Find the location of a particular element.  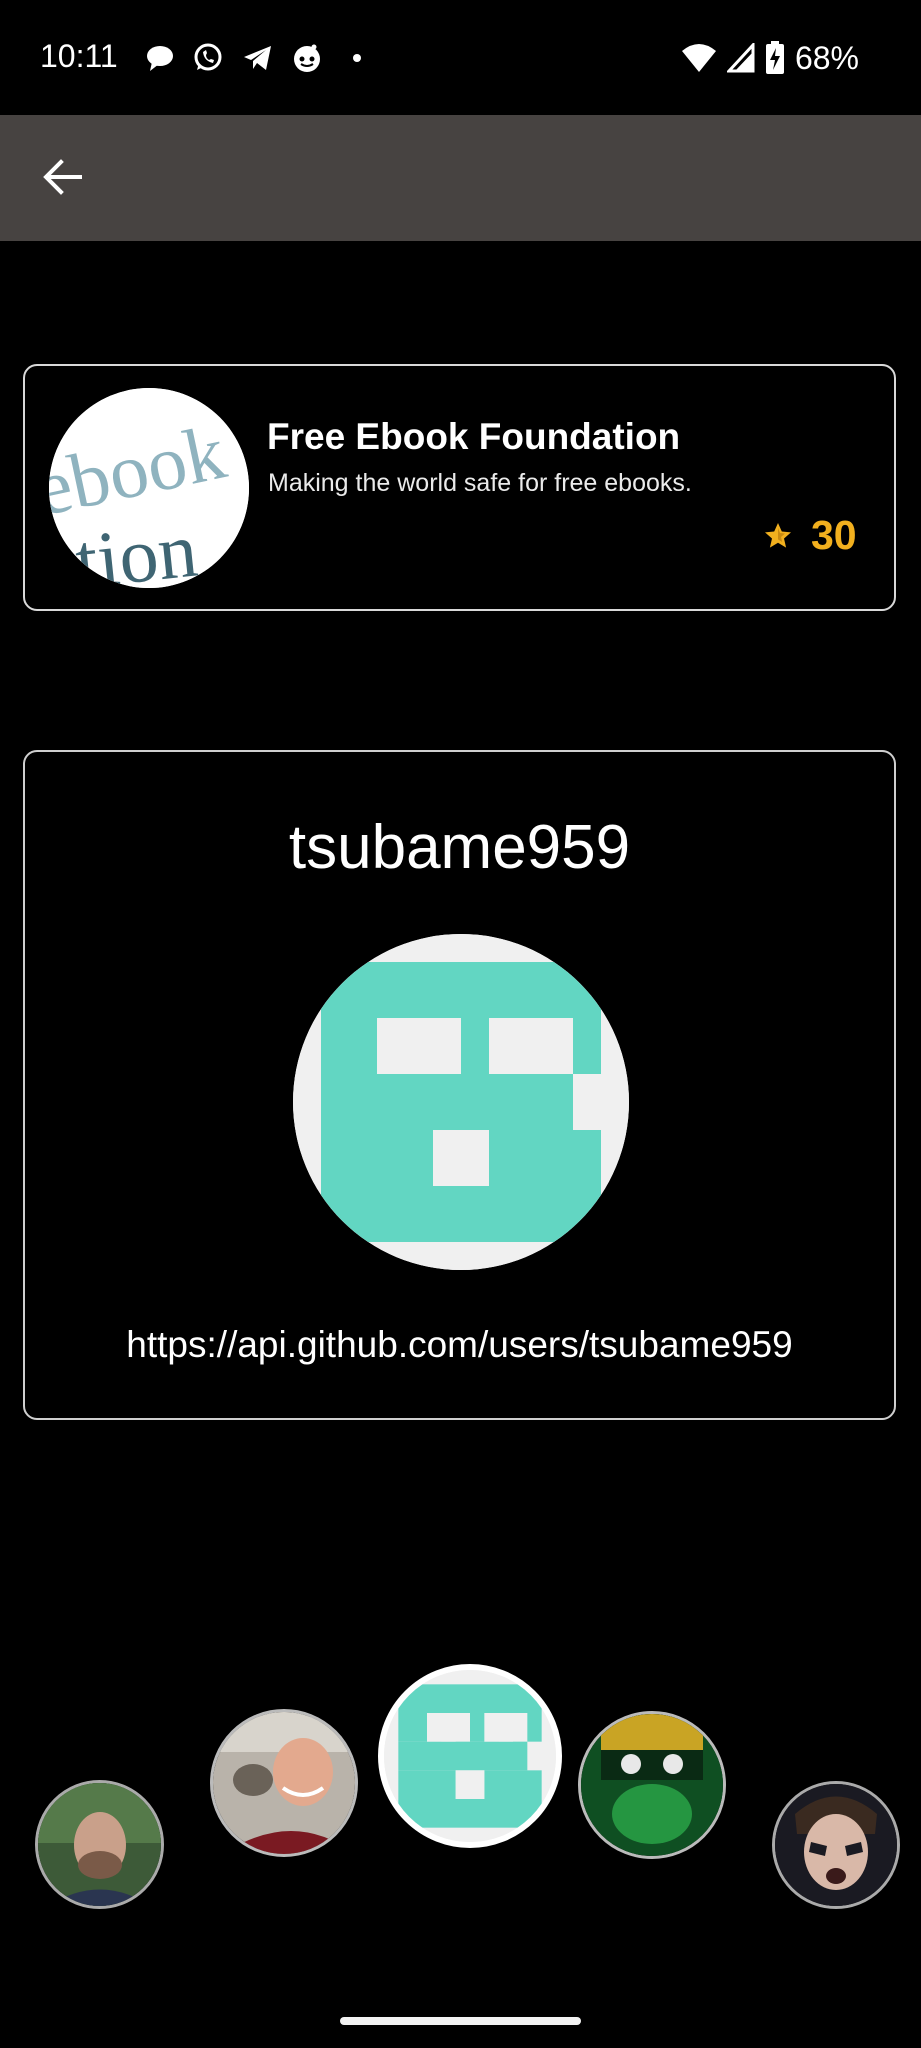

more-dot-icon is located at coordinates (357, 58).